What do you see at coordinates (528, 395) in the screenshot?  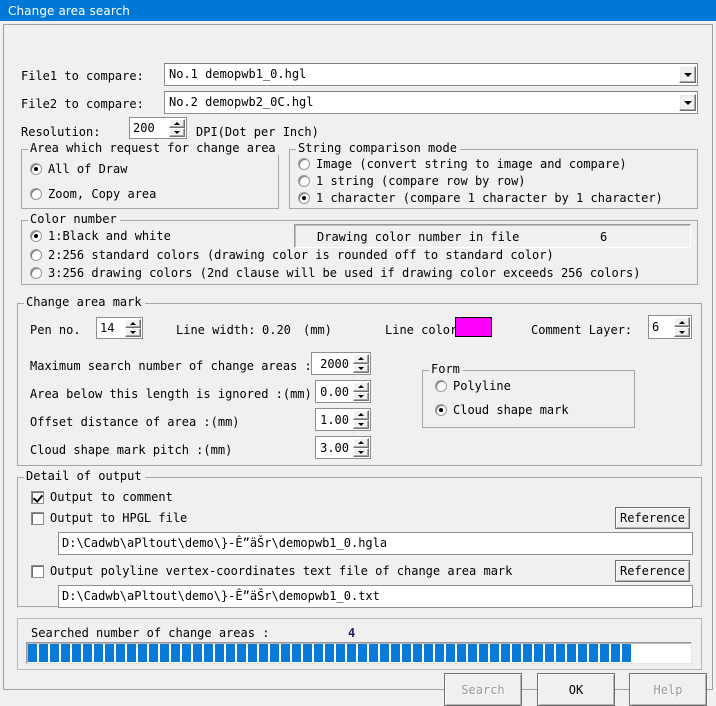 I see `form-group: Form Polyline Cloud shape mark` at bounding box center [528, 395].